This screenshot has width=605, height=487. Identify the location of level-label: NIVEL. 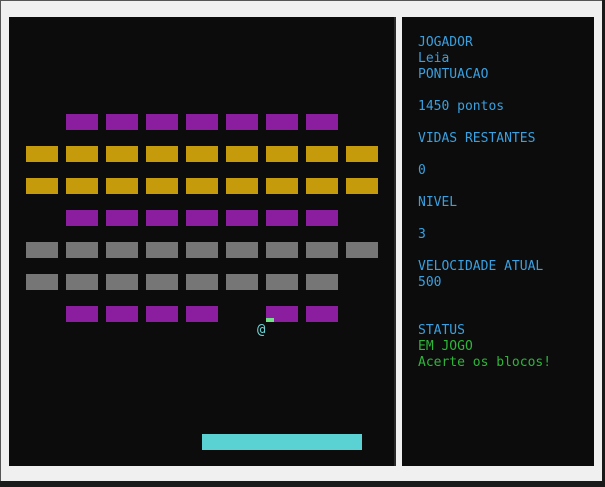
(438, 202).